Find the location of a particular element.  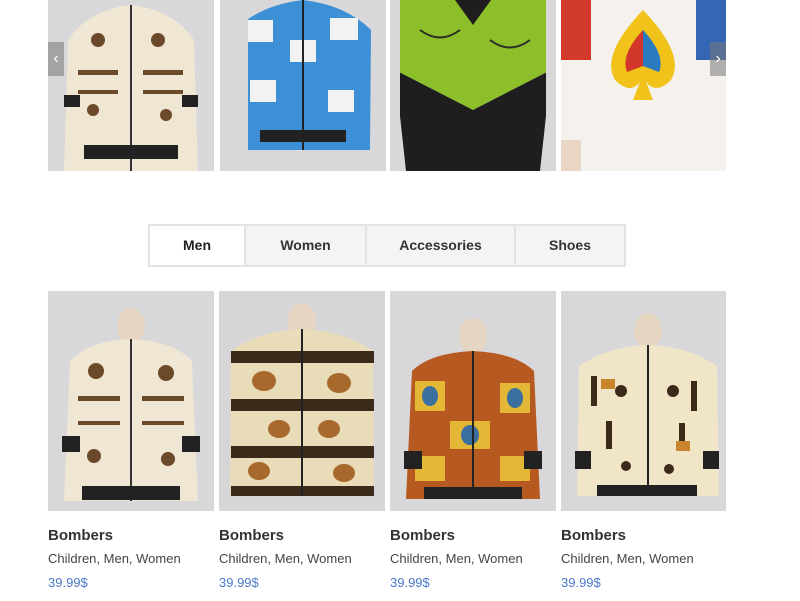

chevron-right-icon: › is located at coordinates (718, 58).